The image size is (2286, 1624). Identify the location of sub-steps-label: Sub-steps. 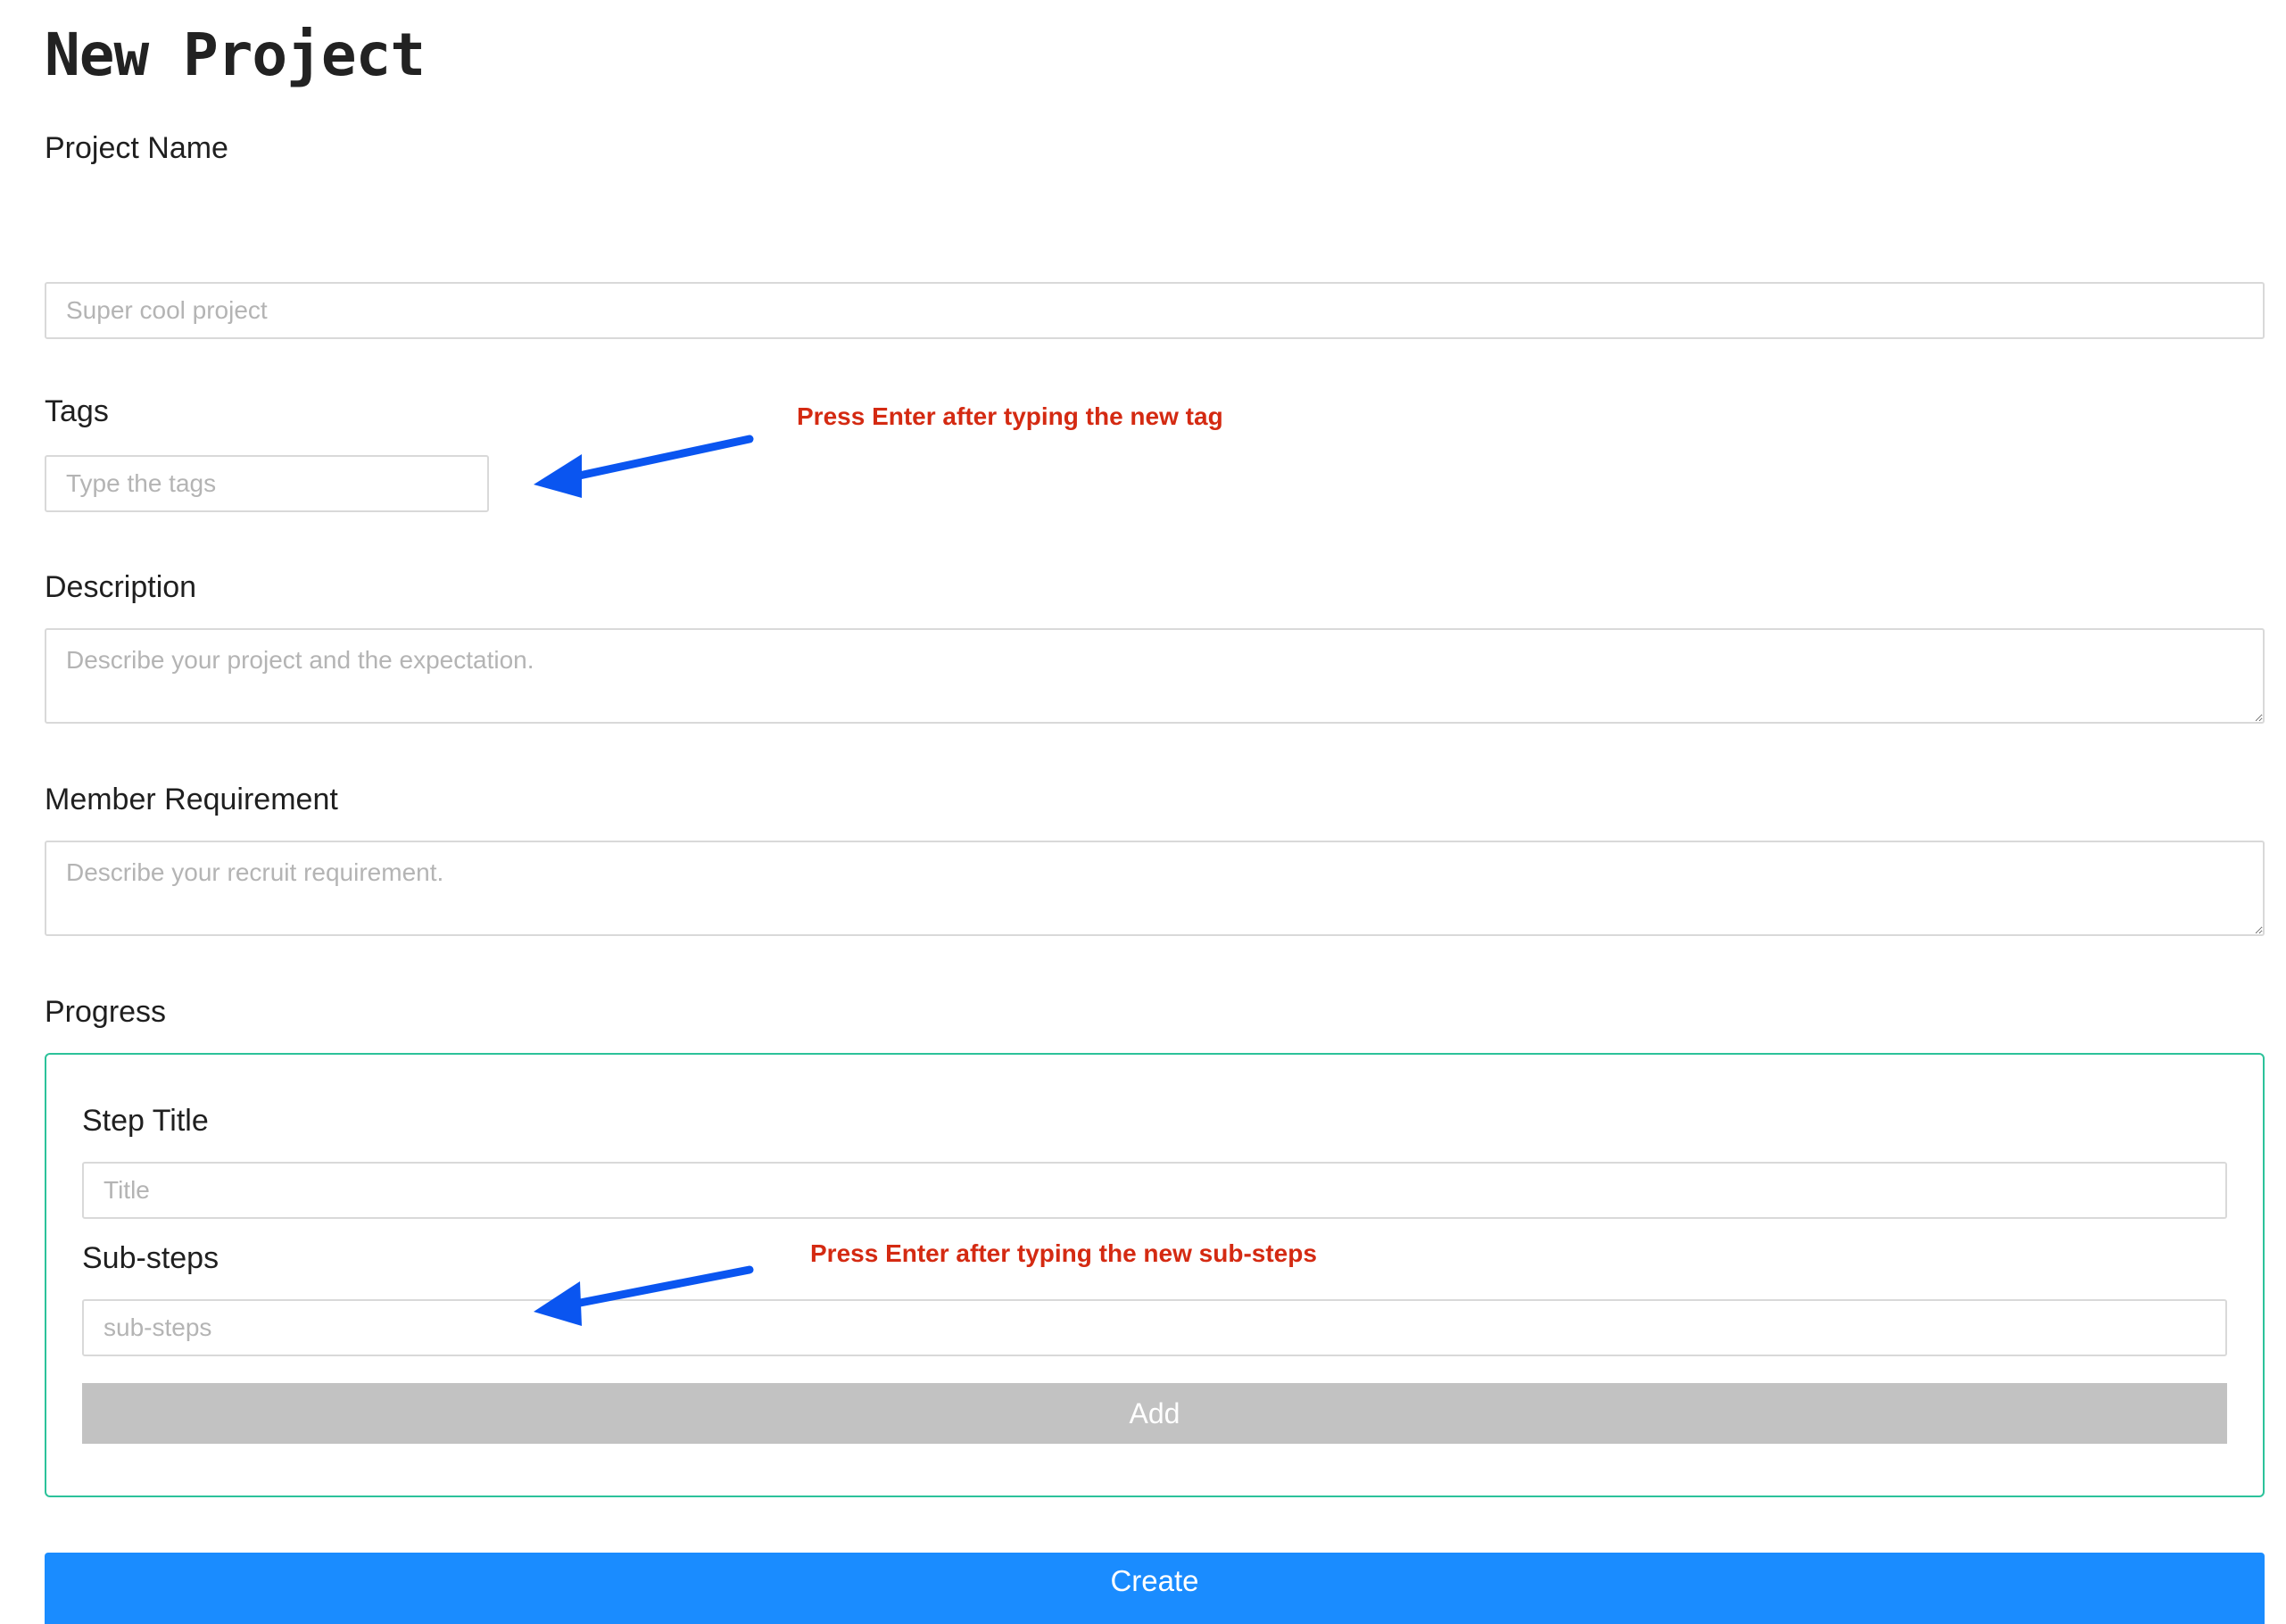
(151, 1258).